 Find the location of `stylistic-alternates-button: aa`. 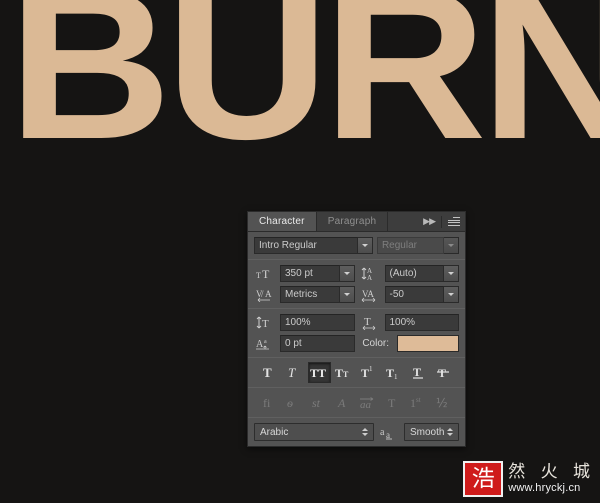

stylistic-alternates-button: aa is located at coordinates (369, 402).